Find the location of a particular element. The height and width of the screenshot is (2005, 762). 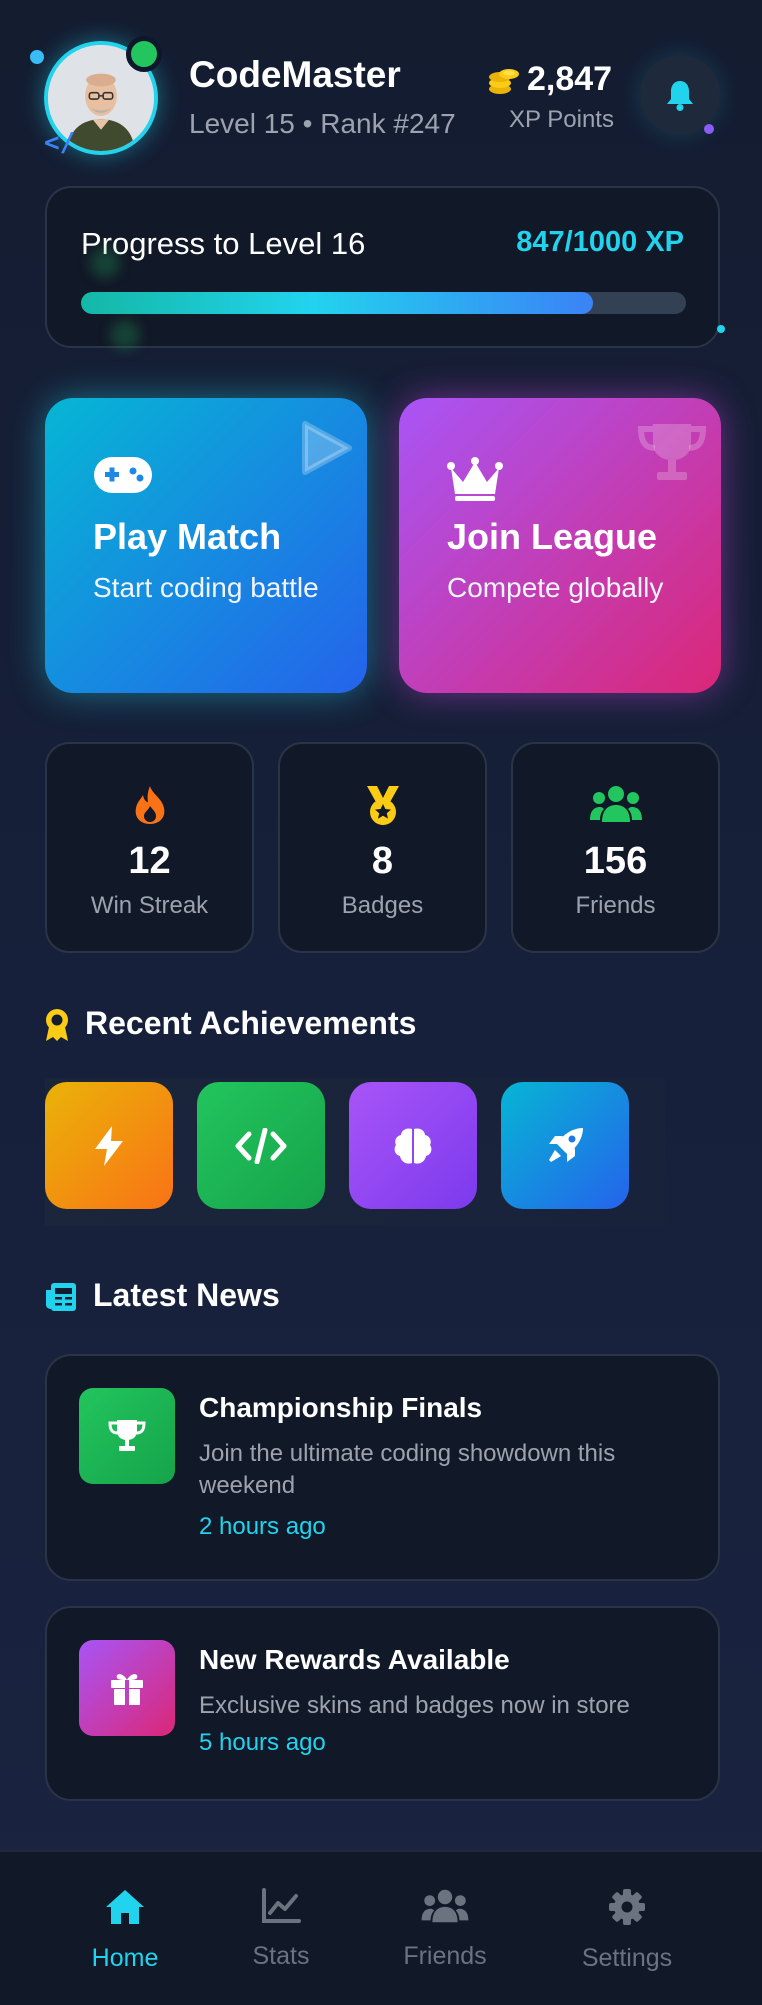

stat-card-friends: 156 Friends is located at coordinates (615, 847).